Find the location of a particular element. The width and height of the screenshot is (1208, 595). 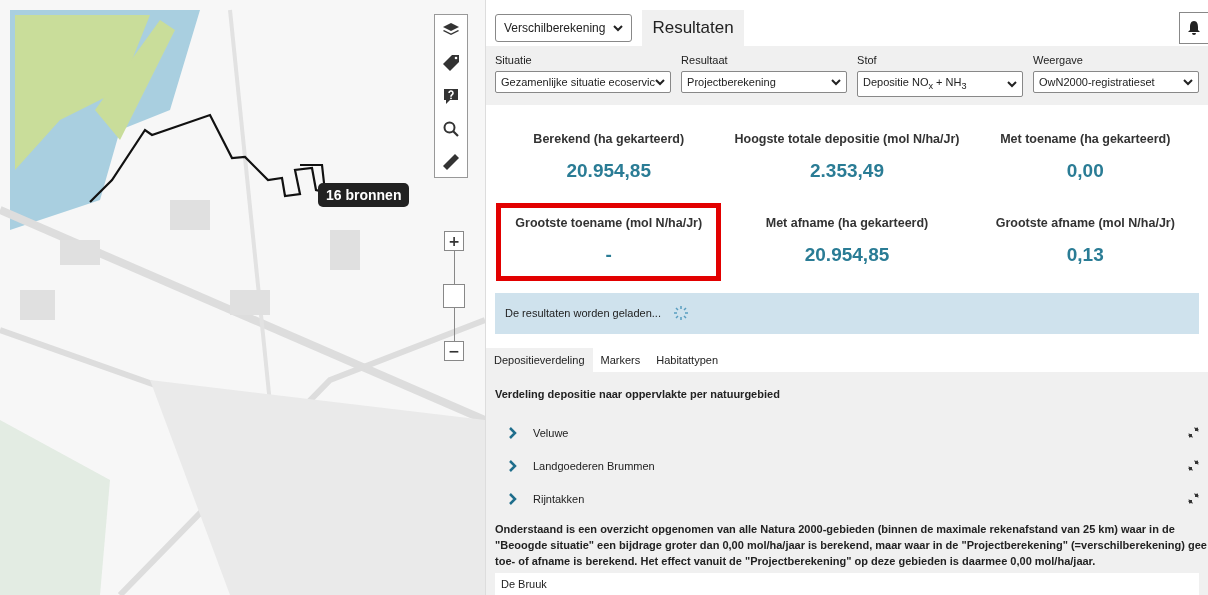

stat-value: 2.353,49 is located at coordinates (847, 170).